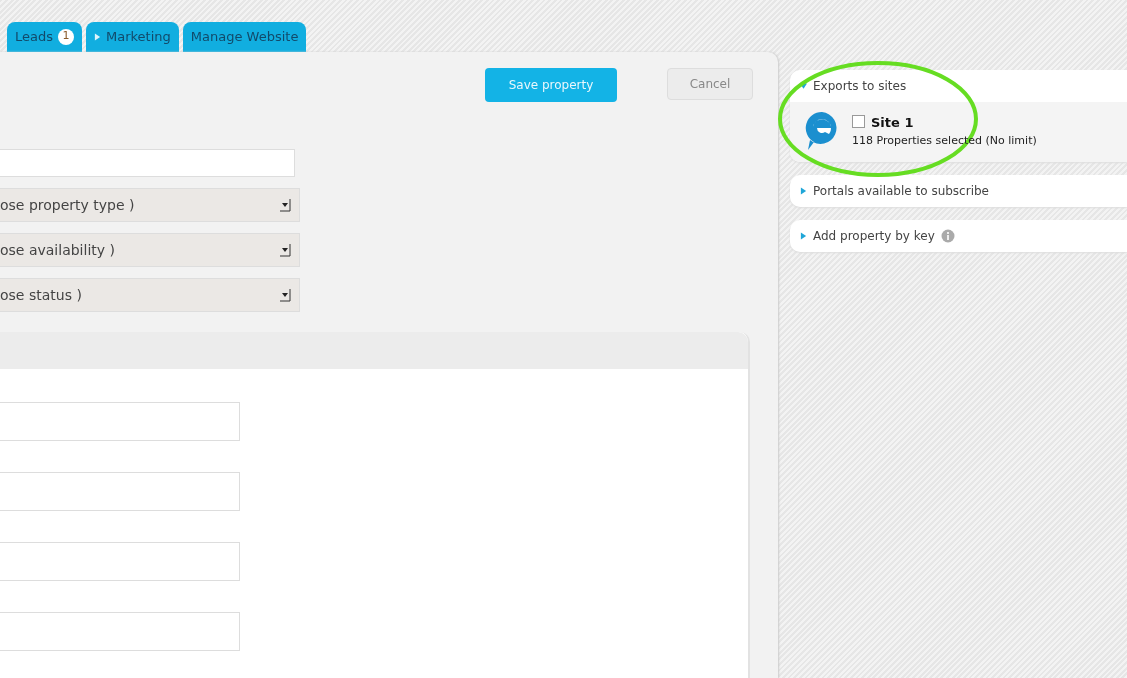 The image size is (1127, 678). I want to click on tab: Manage Website, so click(244, 37).